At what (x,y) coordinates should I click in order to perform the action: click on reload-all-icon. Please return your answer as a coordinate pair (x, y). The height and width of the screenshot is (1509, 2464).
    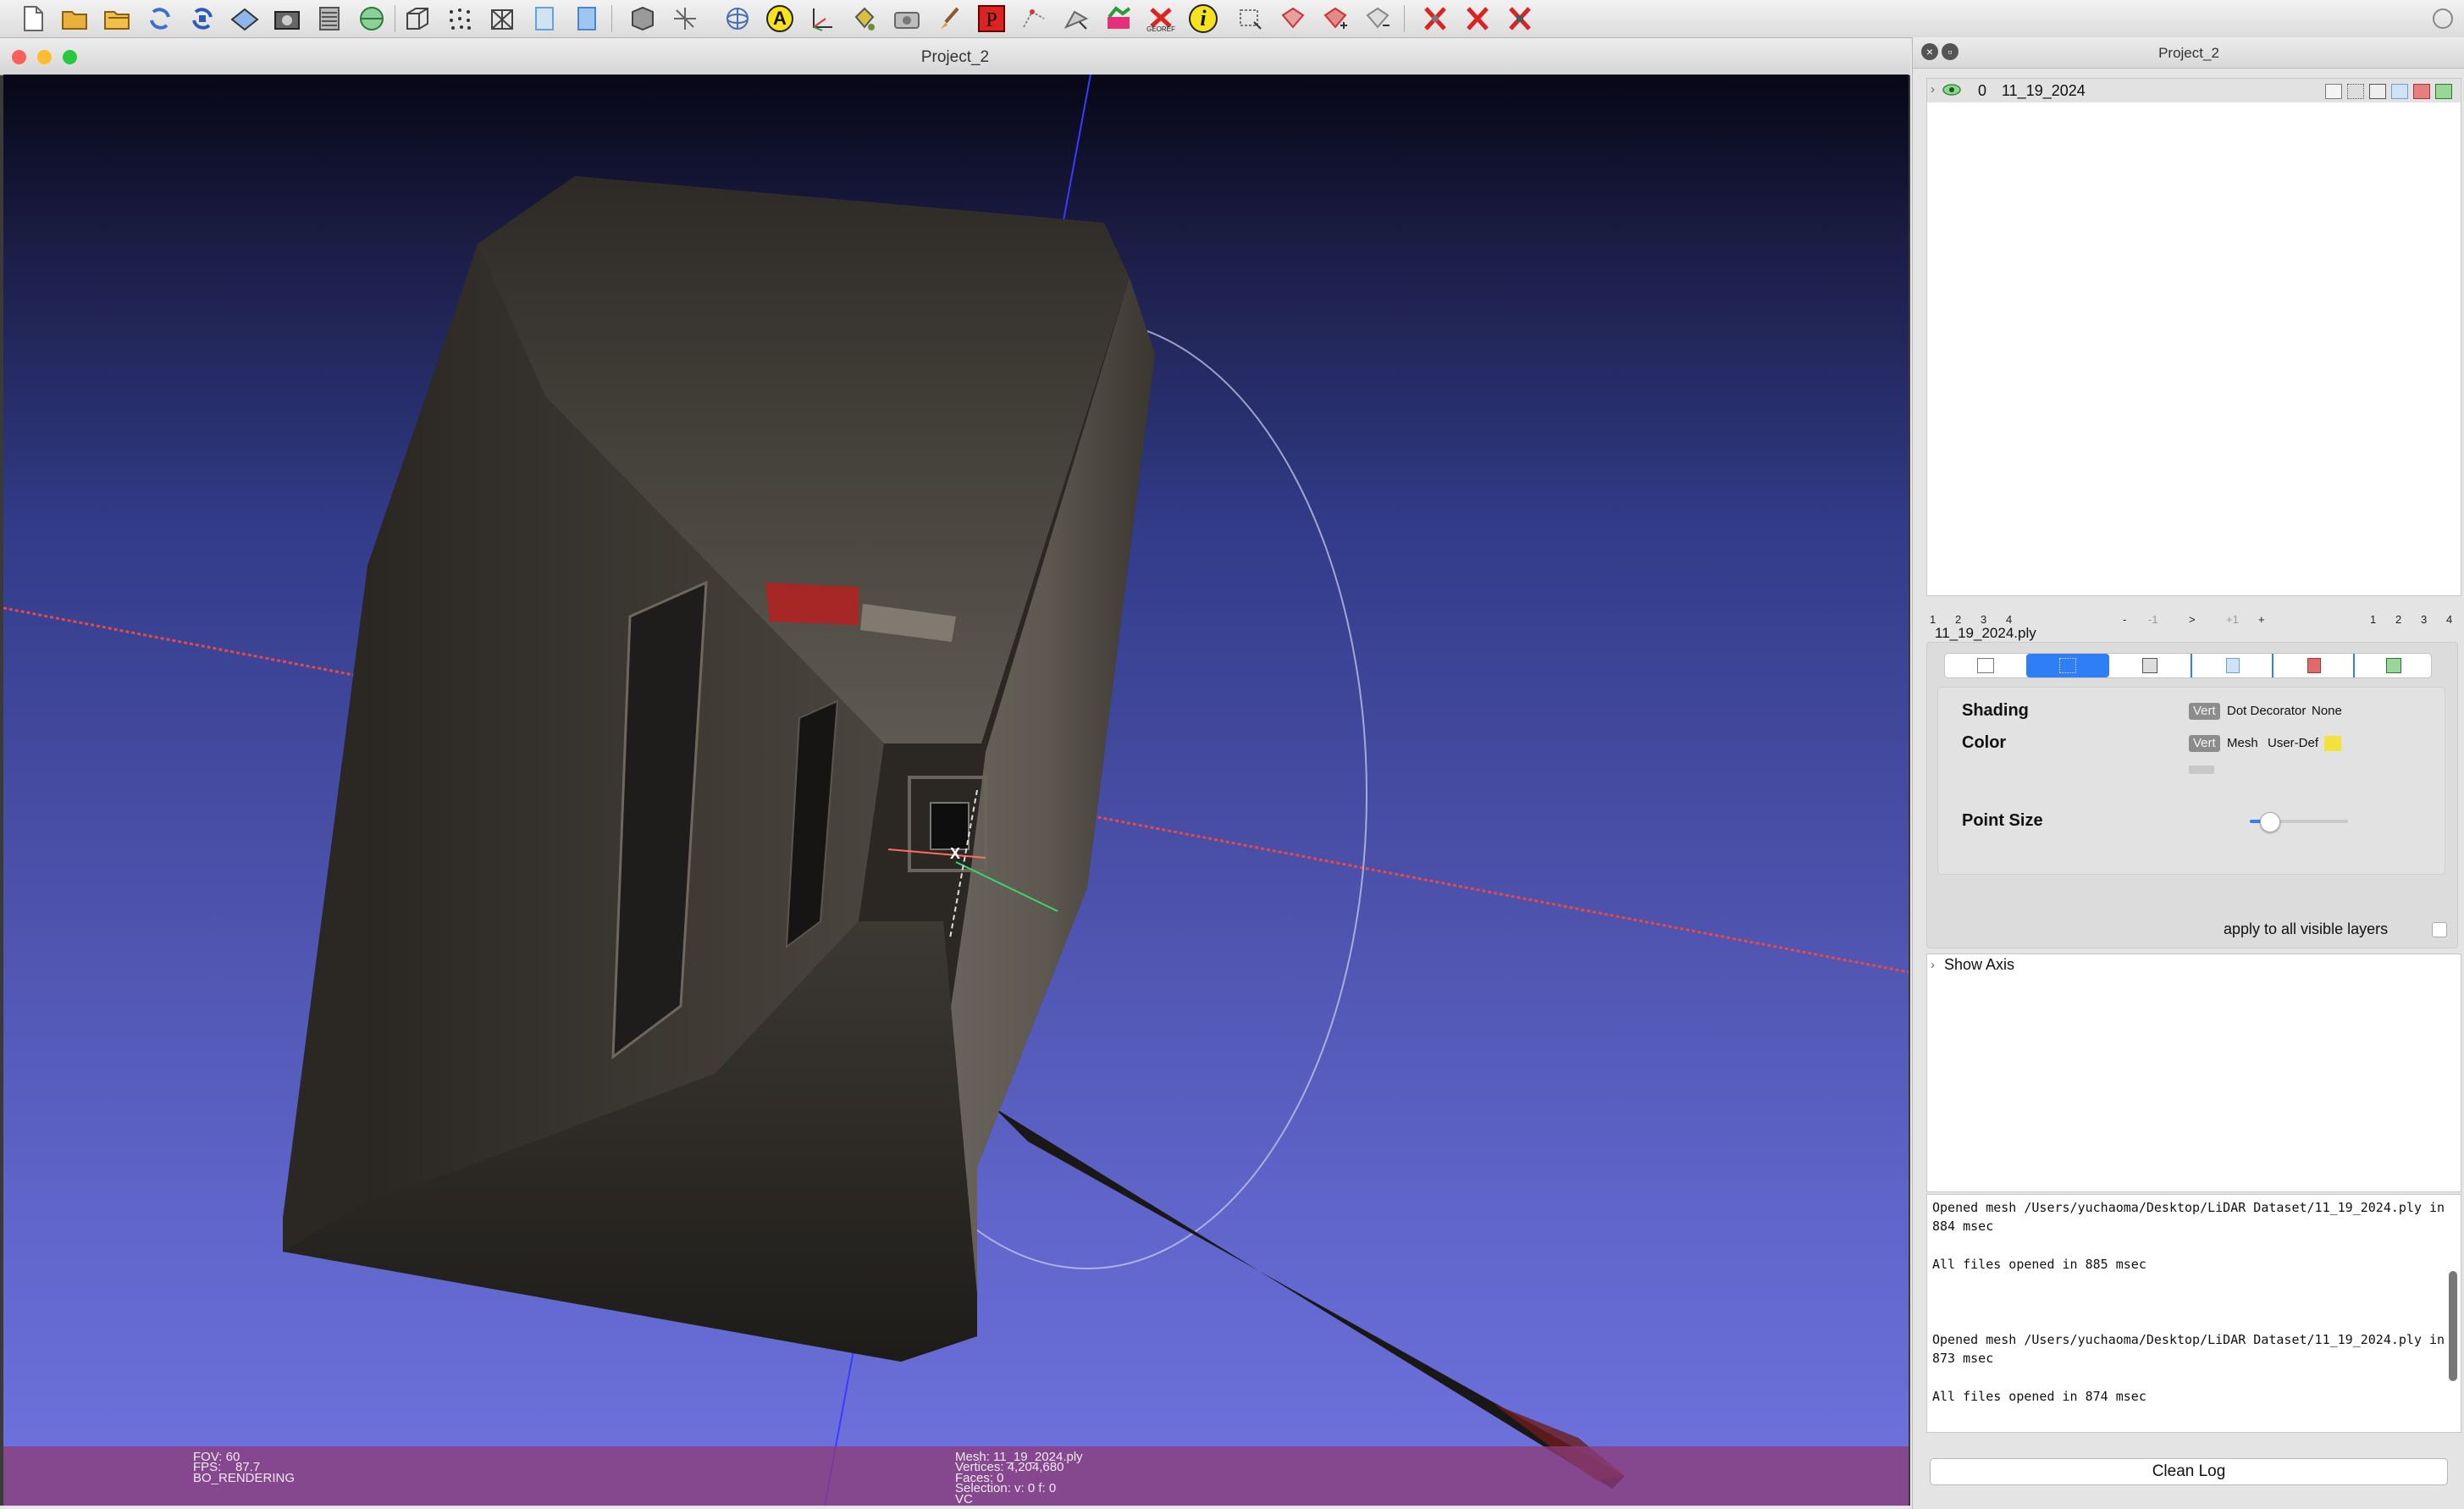
    Looking at the image, I should click on (202, 18).